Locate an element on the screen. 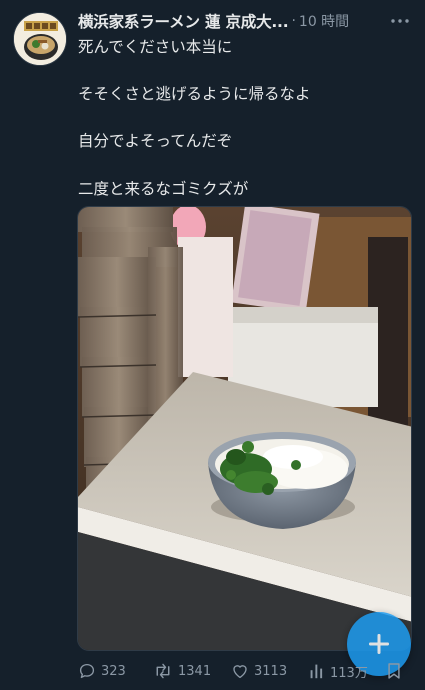  retweet-count: 1341 is located at coordinates (195, 671).